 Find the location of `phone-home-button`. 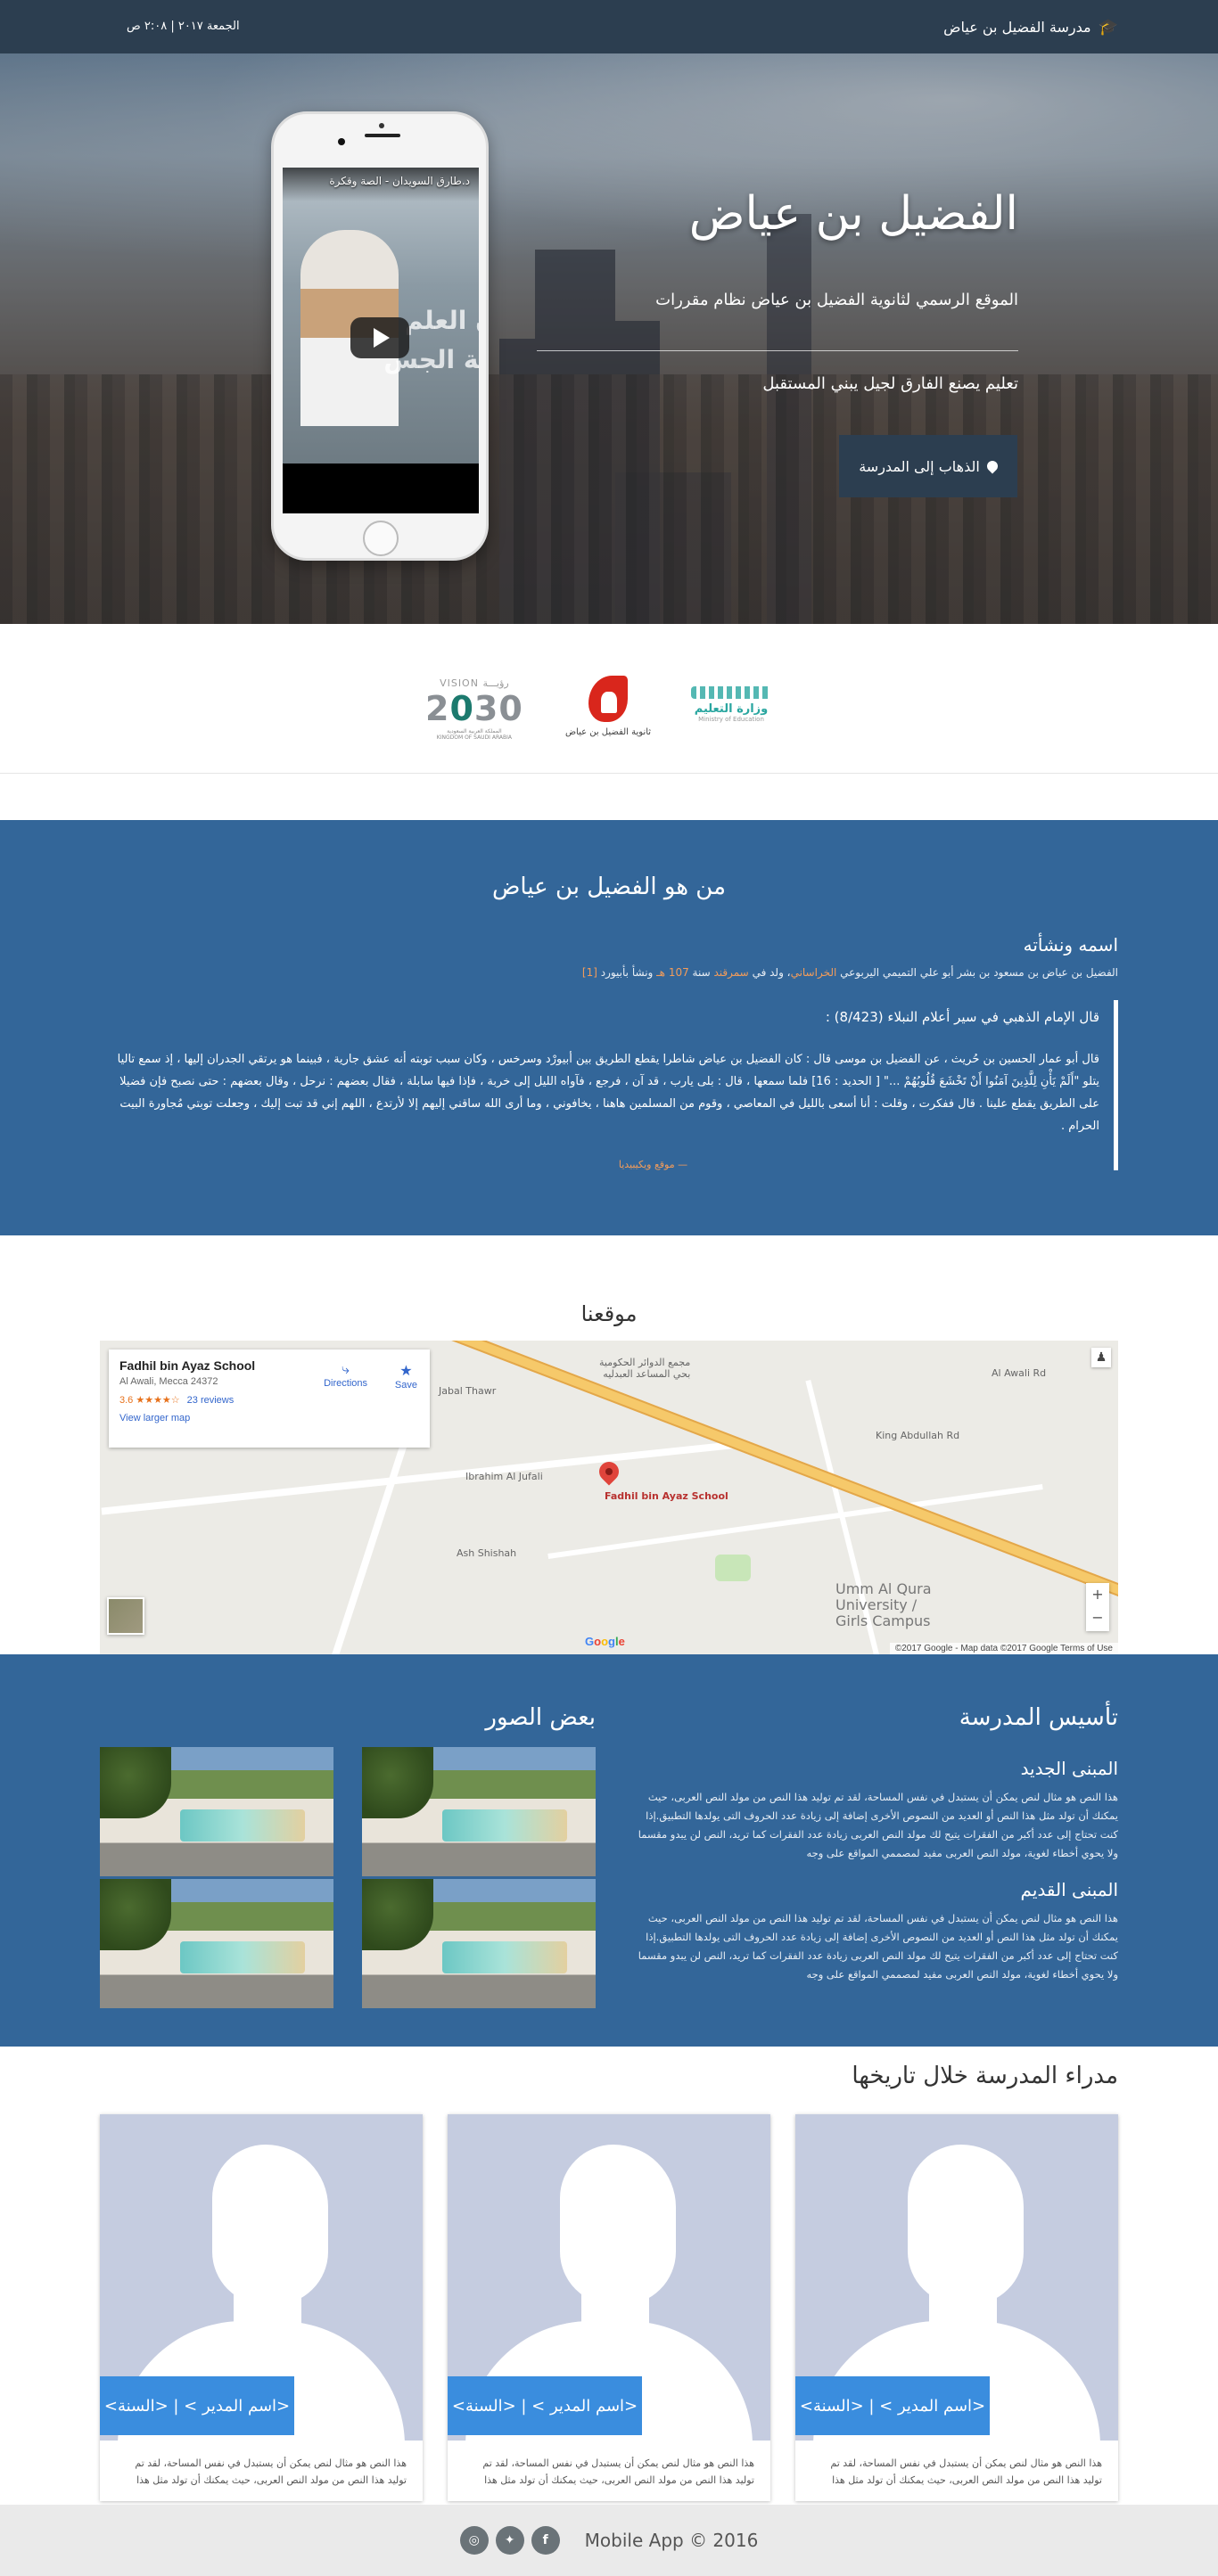

phone-home-button is located at coordinates (381, 538).